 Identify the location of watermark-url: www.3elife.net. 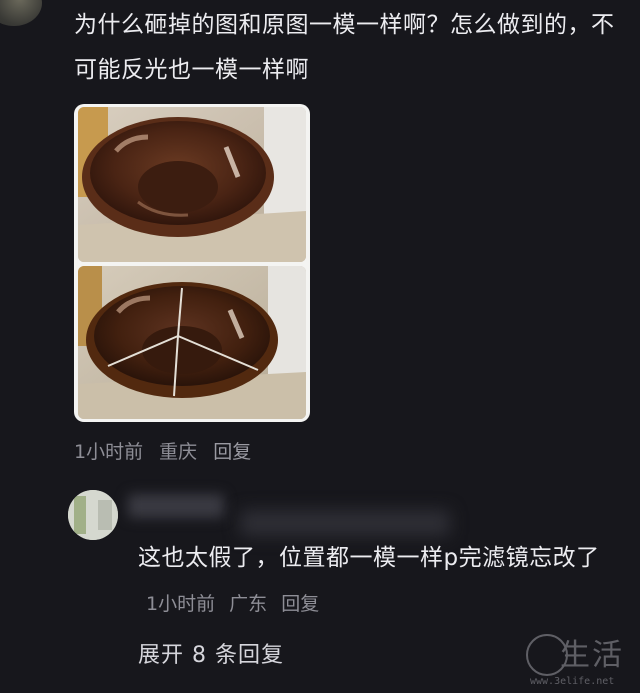
(572, 681).